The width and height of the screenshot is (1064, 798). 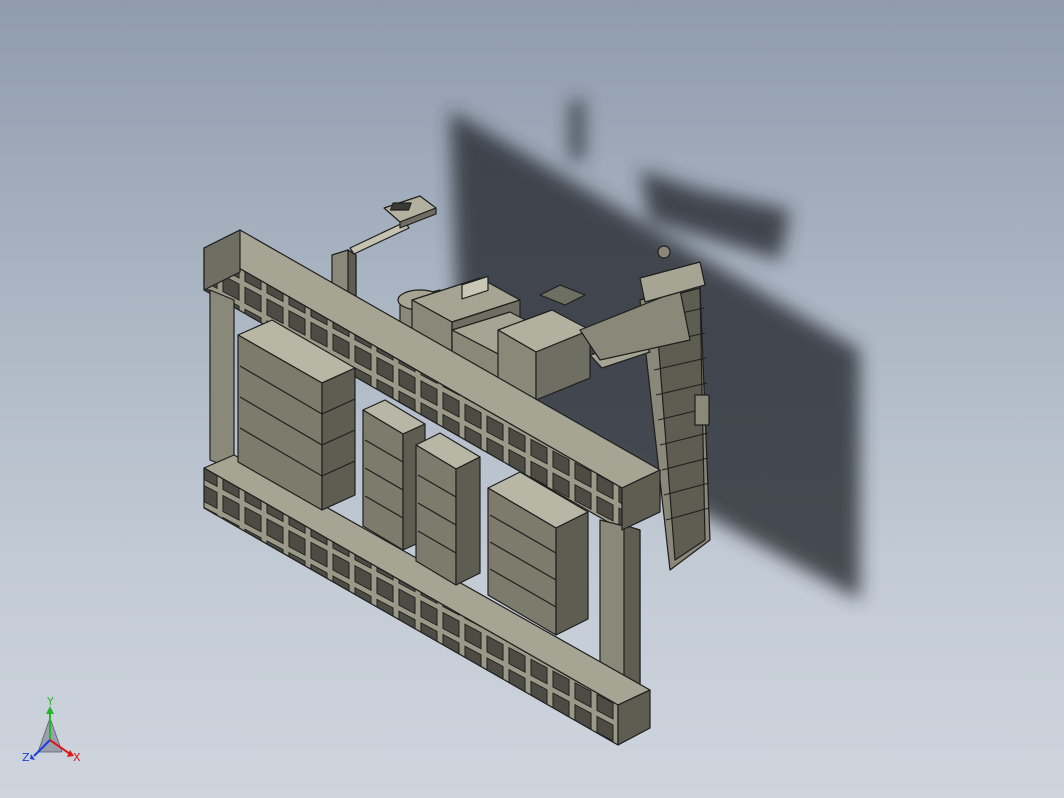 What do you see at coordinates (50, 701) in the screenshot?
I see `triad-y-label: Y` at bounding box center [50, 701].